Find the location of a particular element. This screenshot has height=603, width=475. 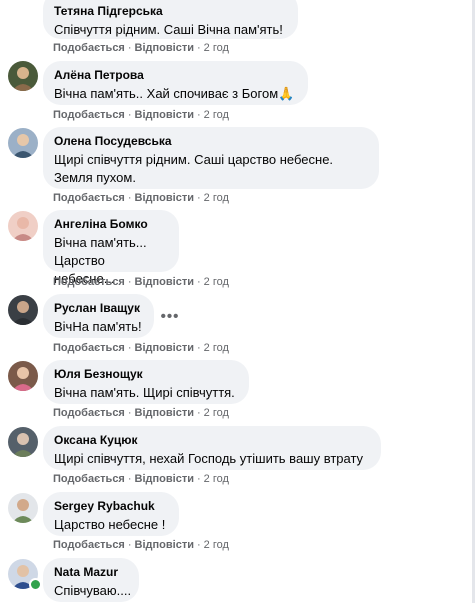

comment-text: Царство небесне ! is located at coordinates (110, 524).